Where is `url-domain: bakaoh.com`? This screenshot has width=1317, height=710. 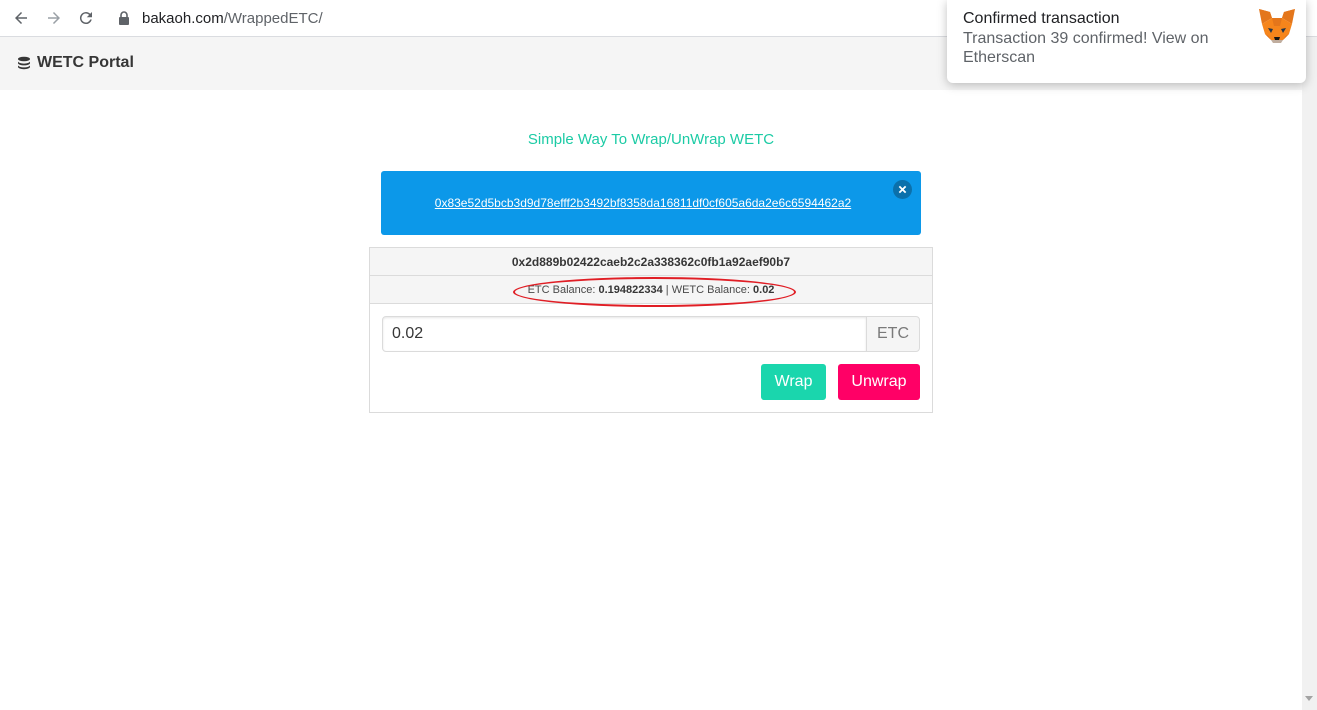 url-domain: bakaoh.com is located at coordinates (183, 18).